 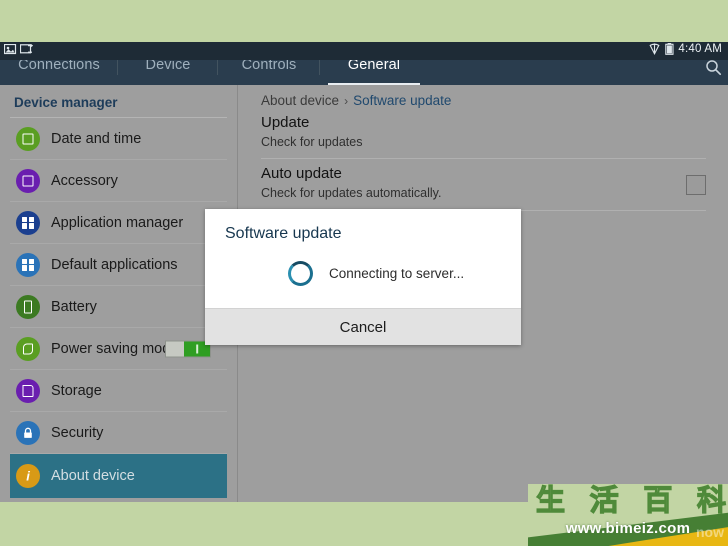 I want to click on leaf-icon, so click(x=28, y=348).